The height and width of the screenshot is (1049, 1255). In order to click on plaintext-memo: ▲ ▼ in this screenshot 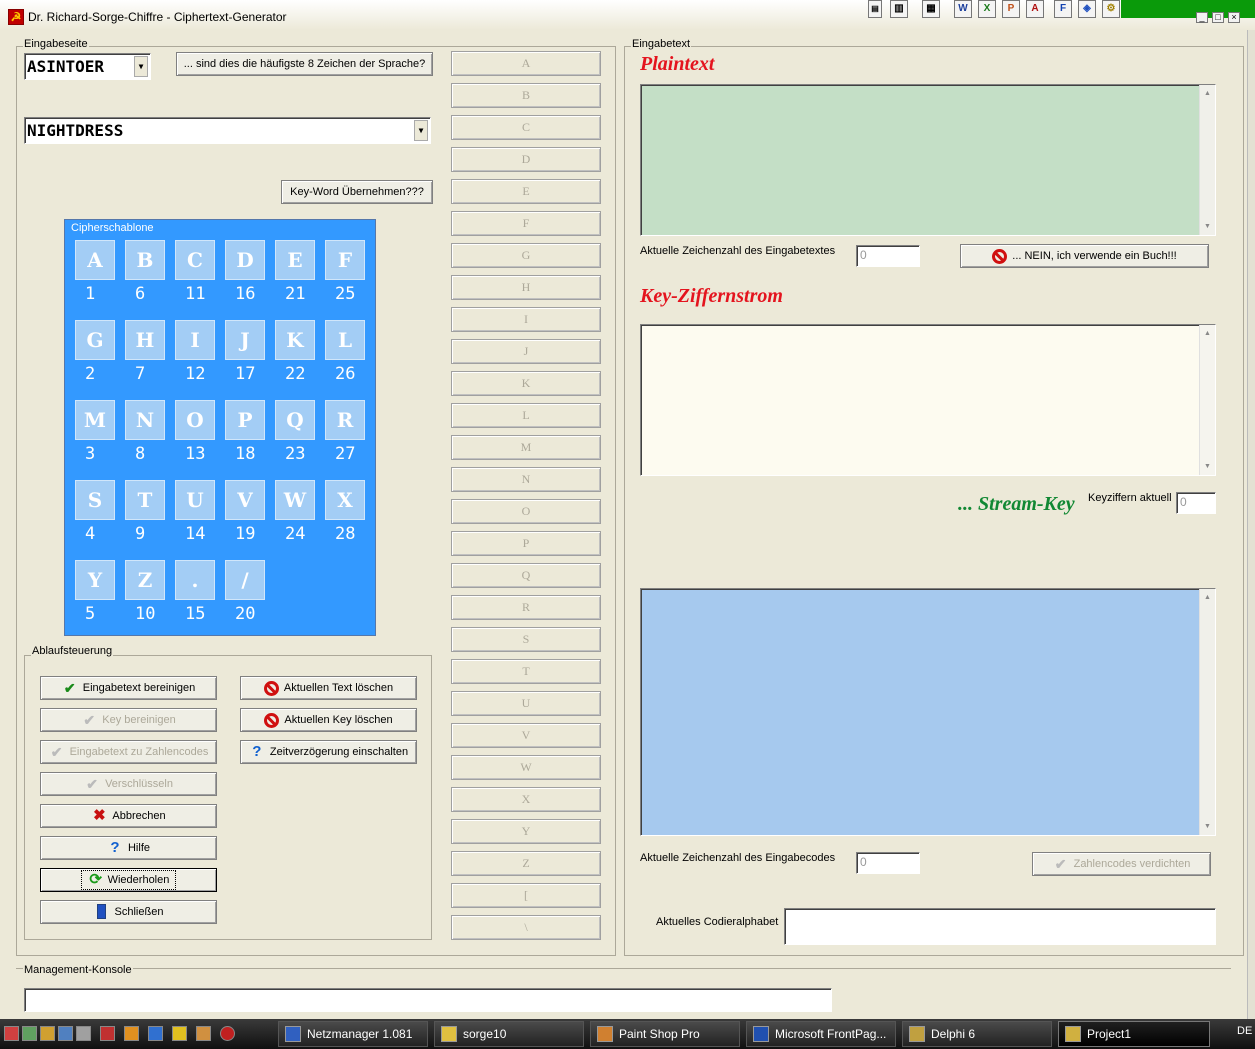, I will do `click(928, 160)`.